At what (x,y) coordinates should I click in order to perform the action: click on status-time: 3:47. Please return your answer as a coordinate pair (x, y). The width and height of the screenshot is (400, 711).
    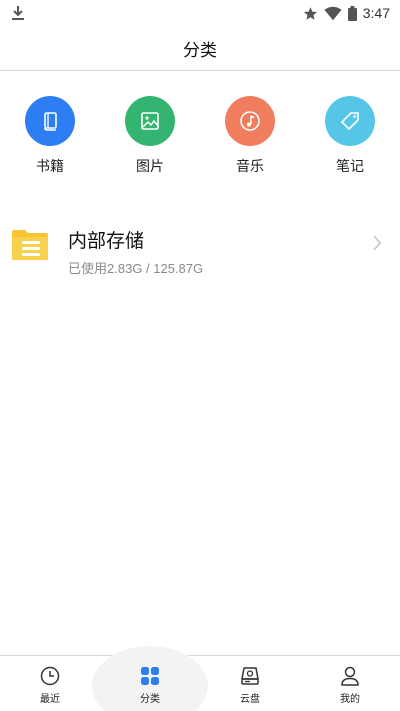
    Looking at the image, I should click on (376, 13).